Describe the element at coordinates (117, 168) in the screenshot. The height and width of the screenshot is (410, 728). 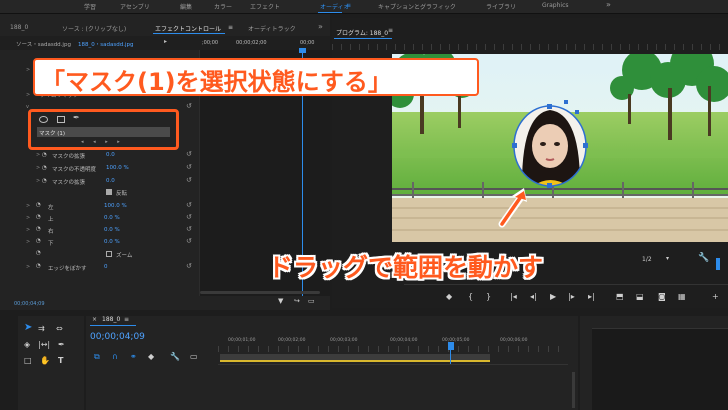
I see `mask-opacity-value: 100.0 %` at that location.